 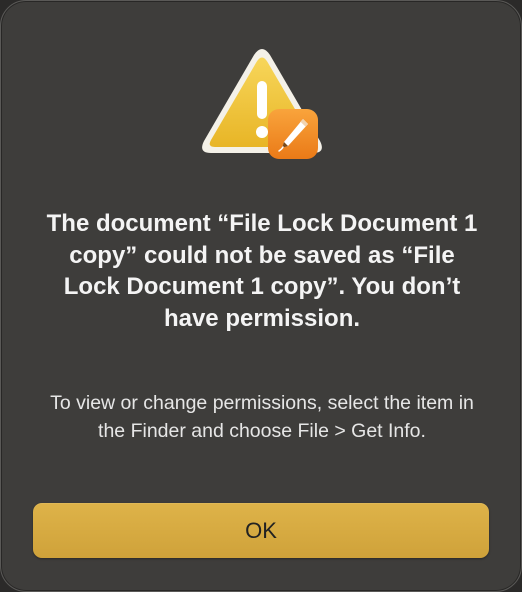 What do you see at coordinates (261, 530) in the screenshot?
I see `ok-button: OK` at bounding box center [261, 530].